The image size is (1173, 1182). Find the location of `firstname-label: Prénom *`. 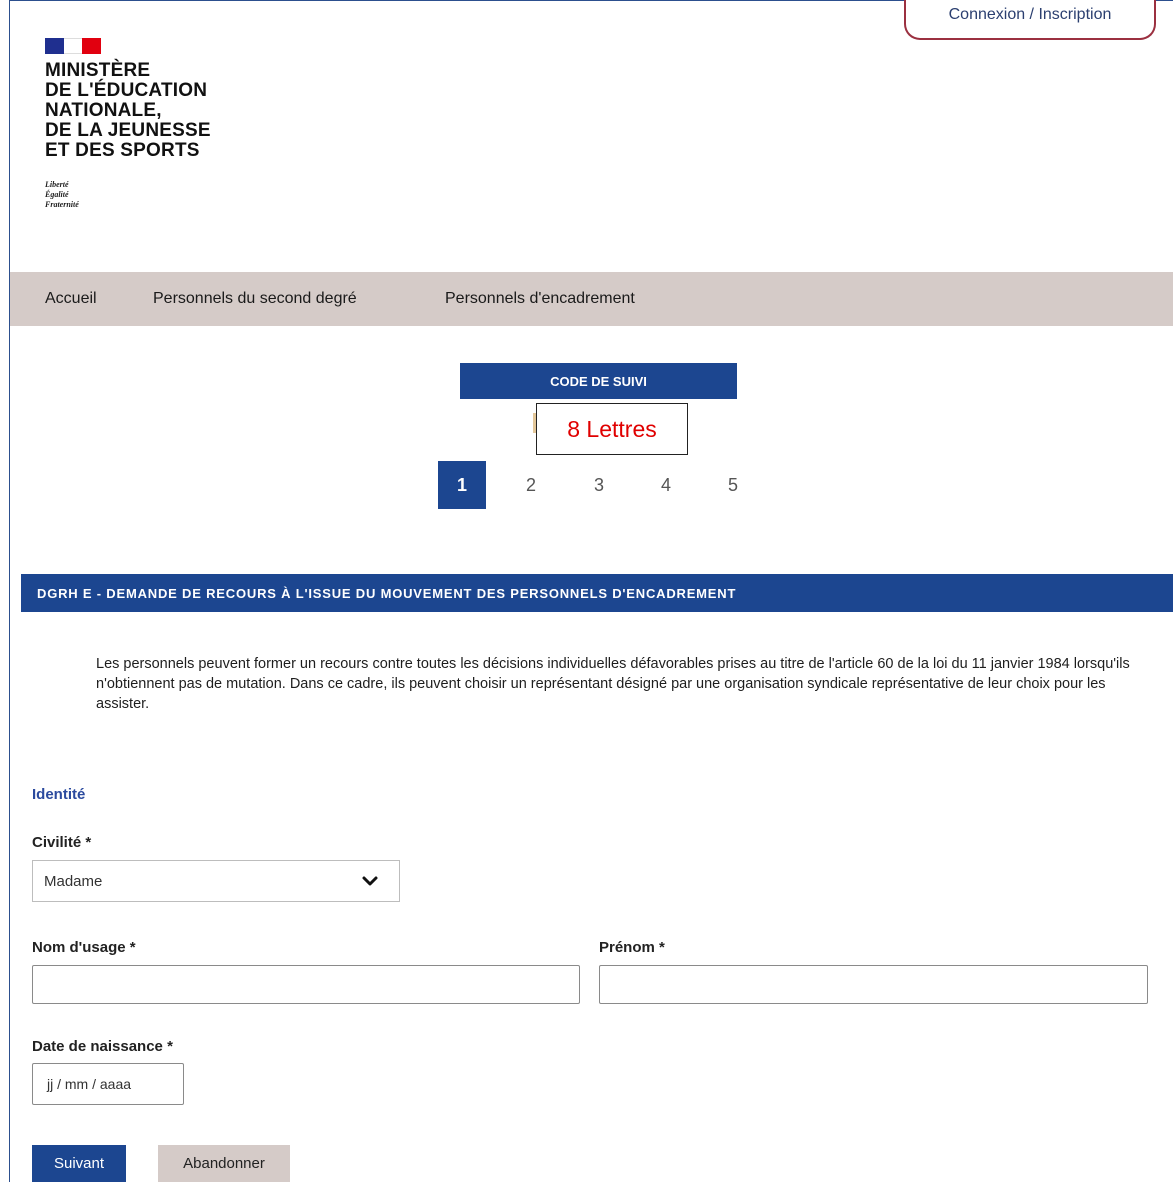

firstname-label: Prénom * is located at coordinates (632, 947).